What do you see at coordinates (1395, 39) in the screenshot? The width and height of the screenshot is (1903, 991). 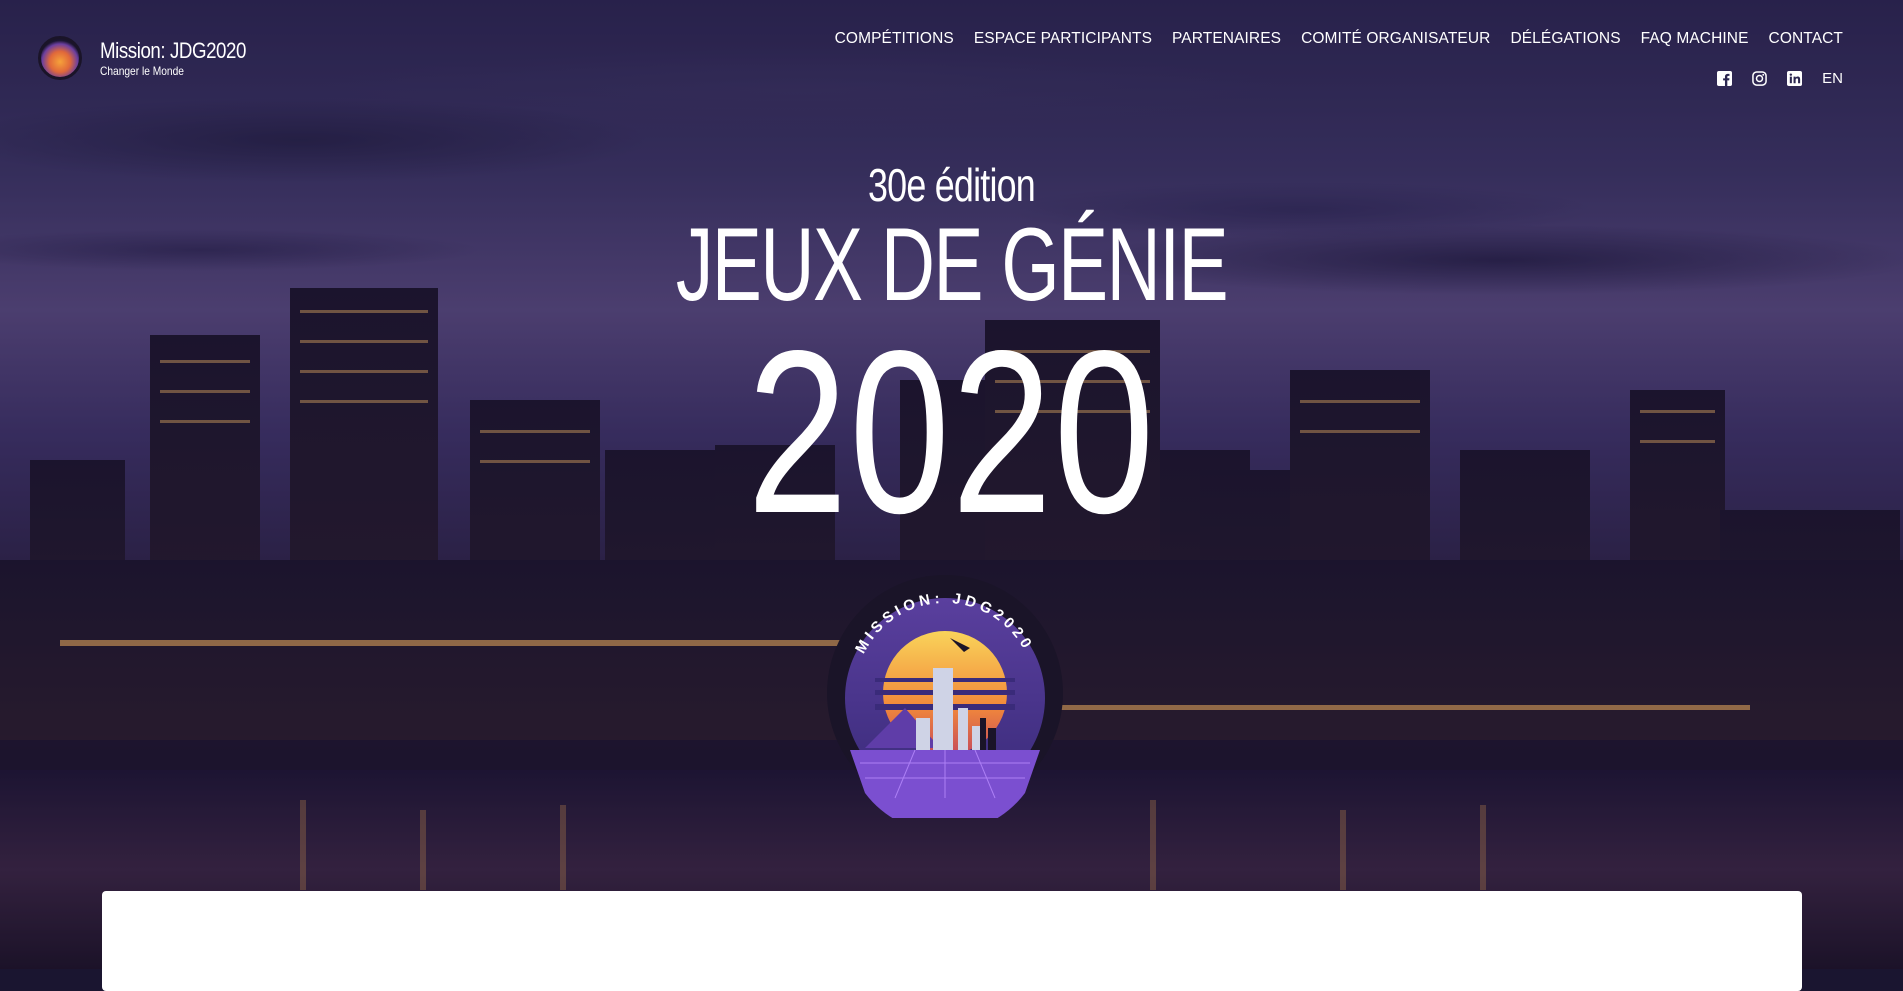 I see `nav-item-comite-organisateur: COMITÉ ORGANISATEUR` at bounding box center [1395, 39].